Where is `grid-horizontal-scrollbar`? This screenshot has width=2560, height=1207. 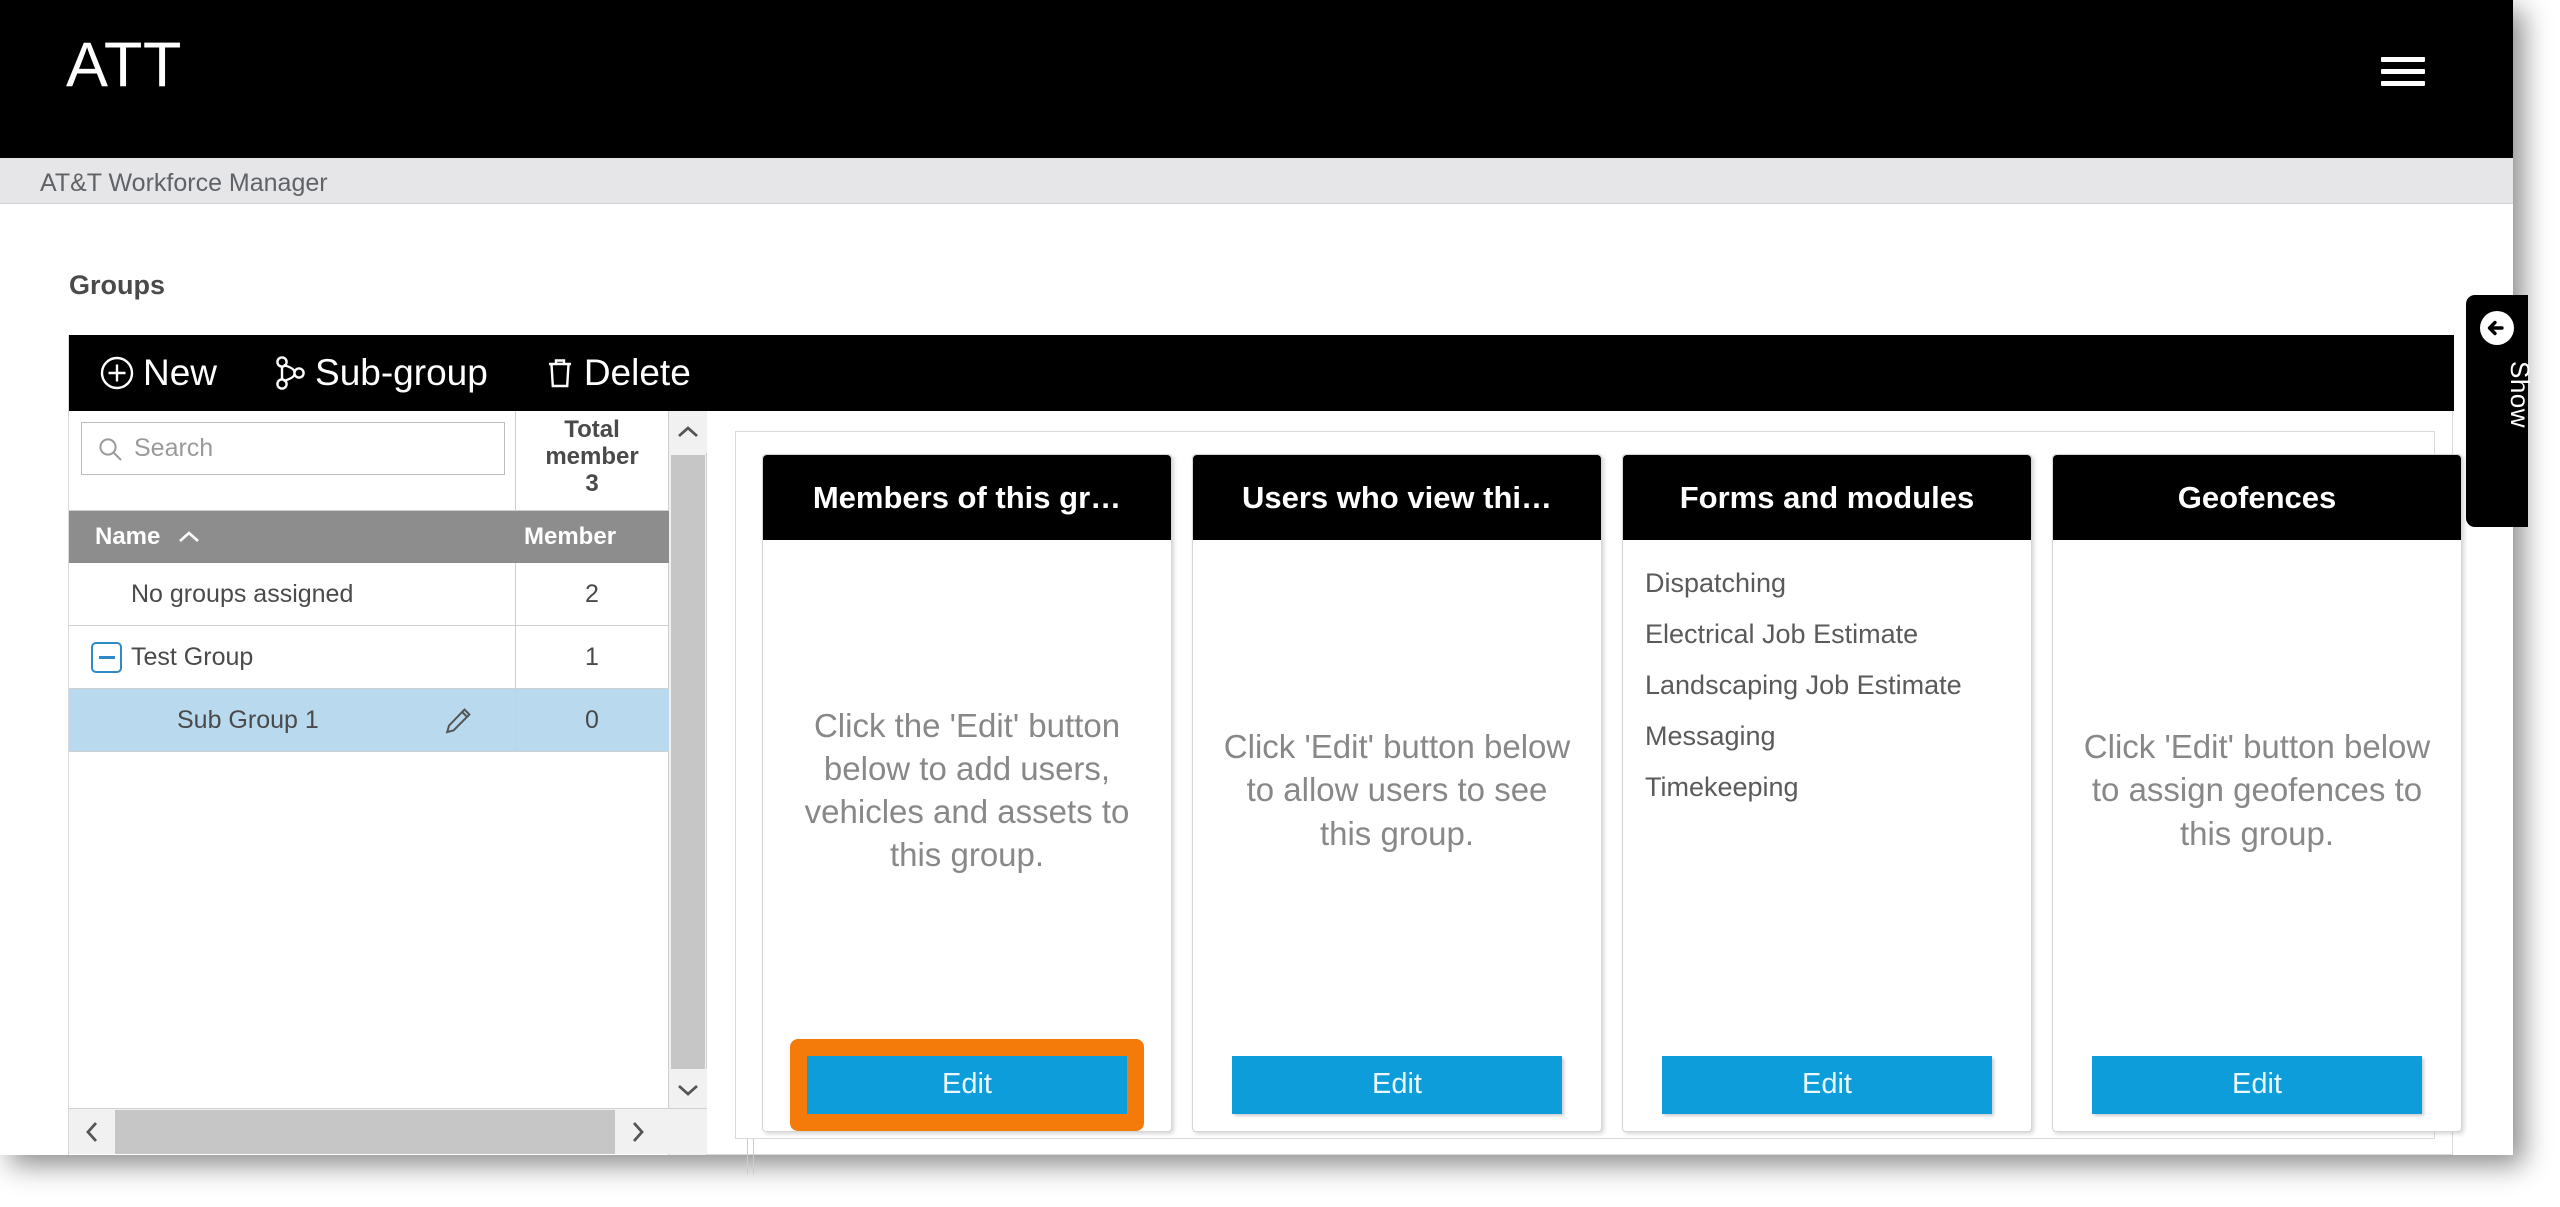
grid-horizontal-scrollbar is located at coordinates (388, 1131).